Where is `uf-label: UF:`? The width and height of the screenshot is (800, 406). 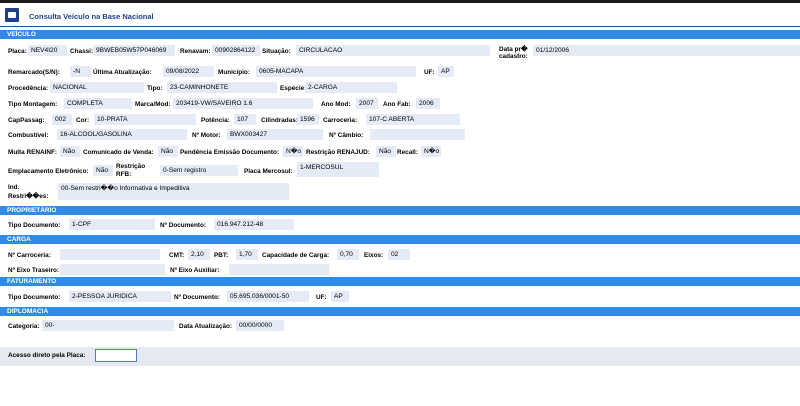 uf-label: UF: is located at coordinates (429, 72).